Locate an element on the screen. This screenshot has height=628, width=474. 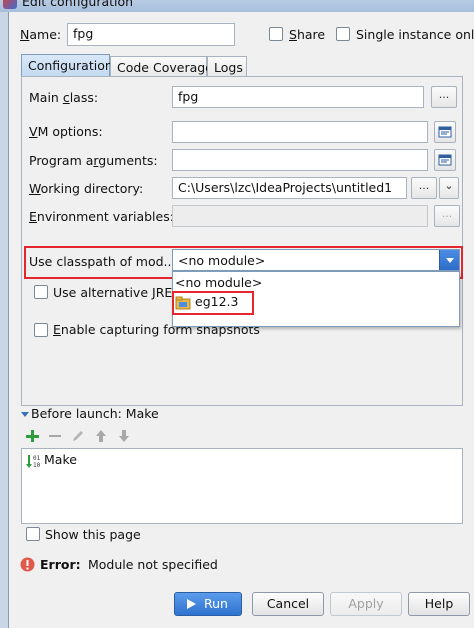
list-item-label: Make is located at coordinates (60, 459).